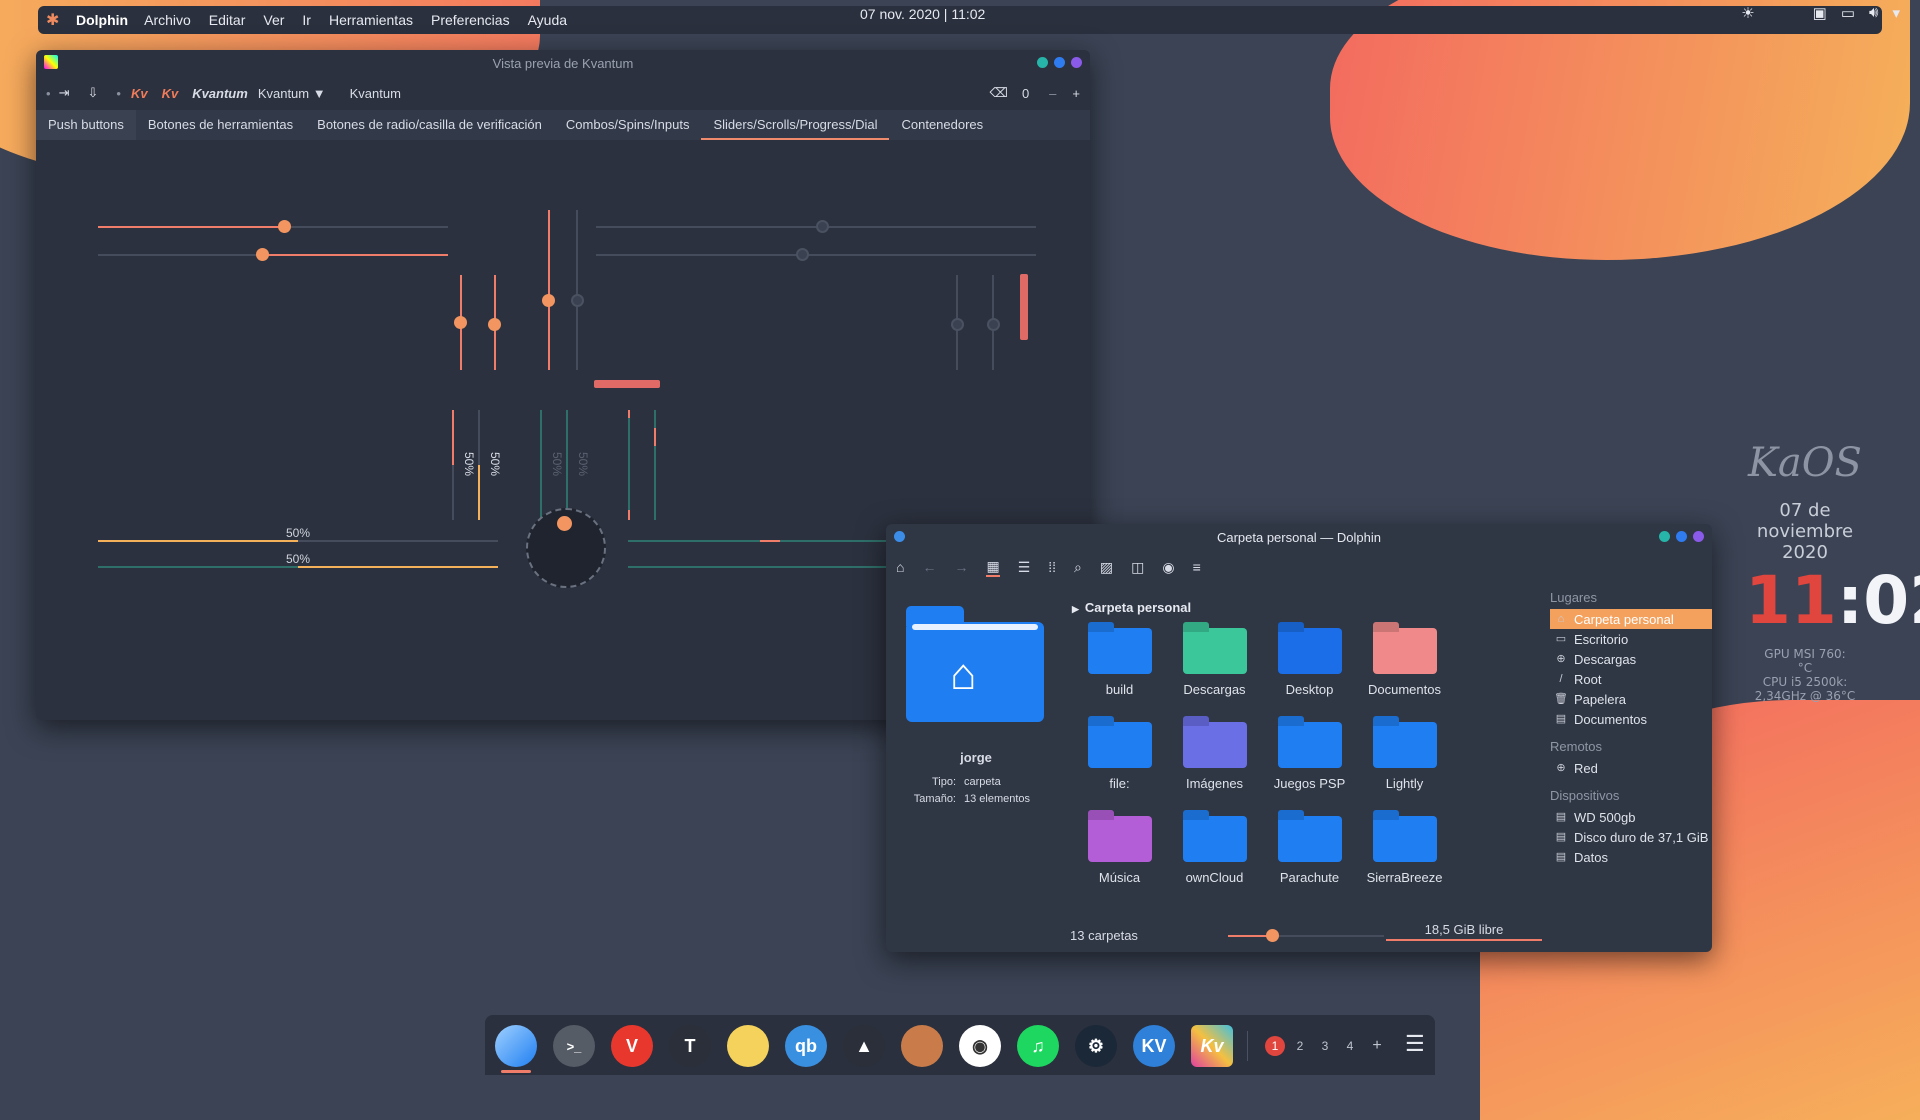 The width and height of the screenshot is (1920, 1120). What do you see at coordinates (1631, 699) in the screenshot?
I see `place-item: 🗑︎ Papelera` at bounding box center [1631, 699].